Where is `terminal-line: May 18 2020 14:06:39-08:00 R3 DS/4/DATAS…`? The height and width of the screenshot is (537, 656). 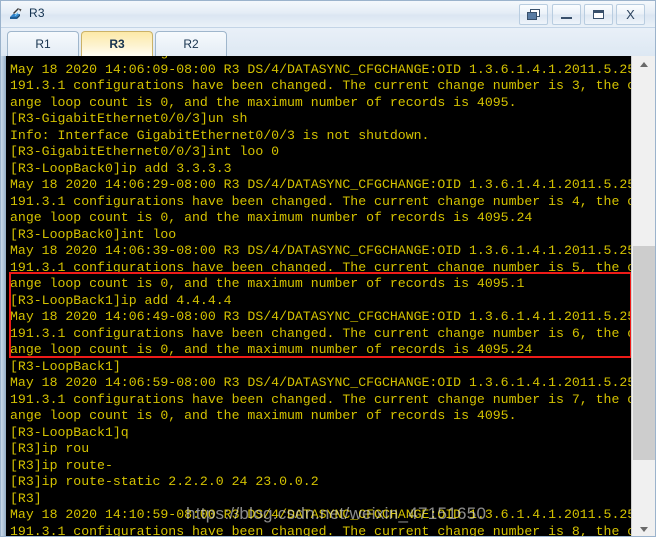 terminal-line: May 18 2020 14:06:39-08:00 R3 DS/4/DATAS… is located at coordinates (320, 250).